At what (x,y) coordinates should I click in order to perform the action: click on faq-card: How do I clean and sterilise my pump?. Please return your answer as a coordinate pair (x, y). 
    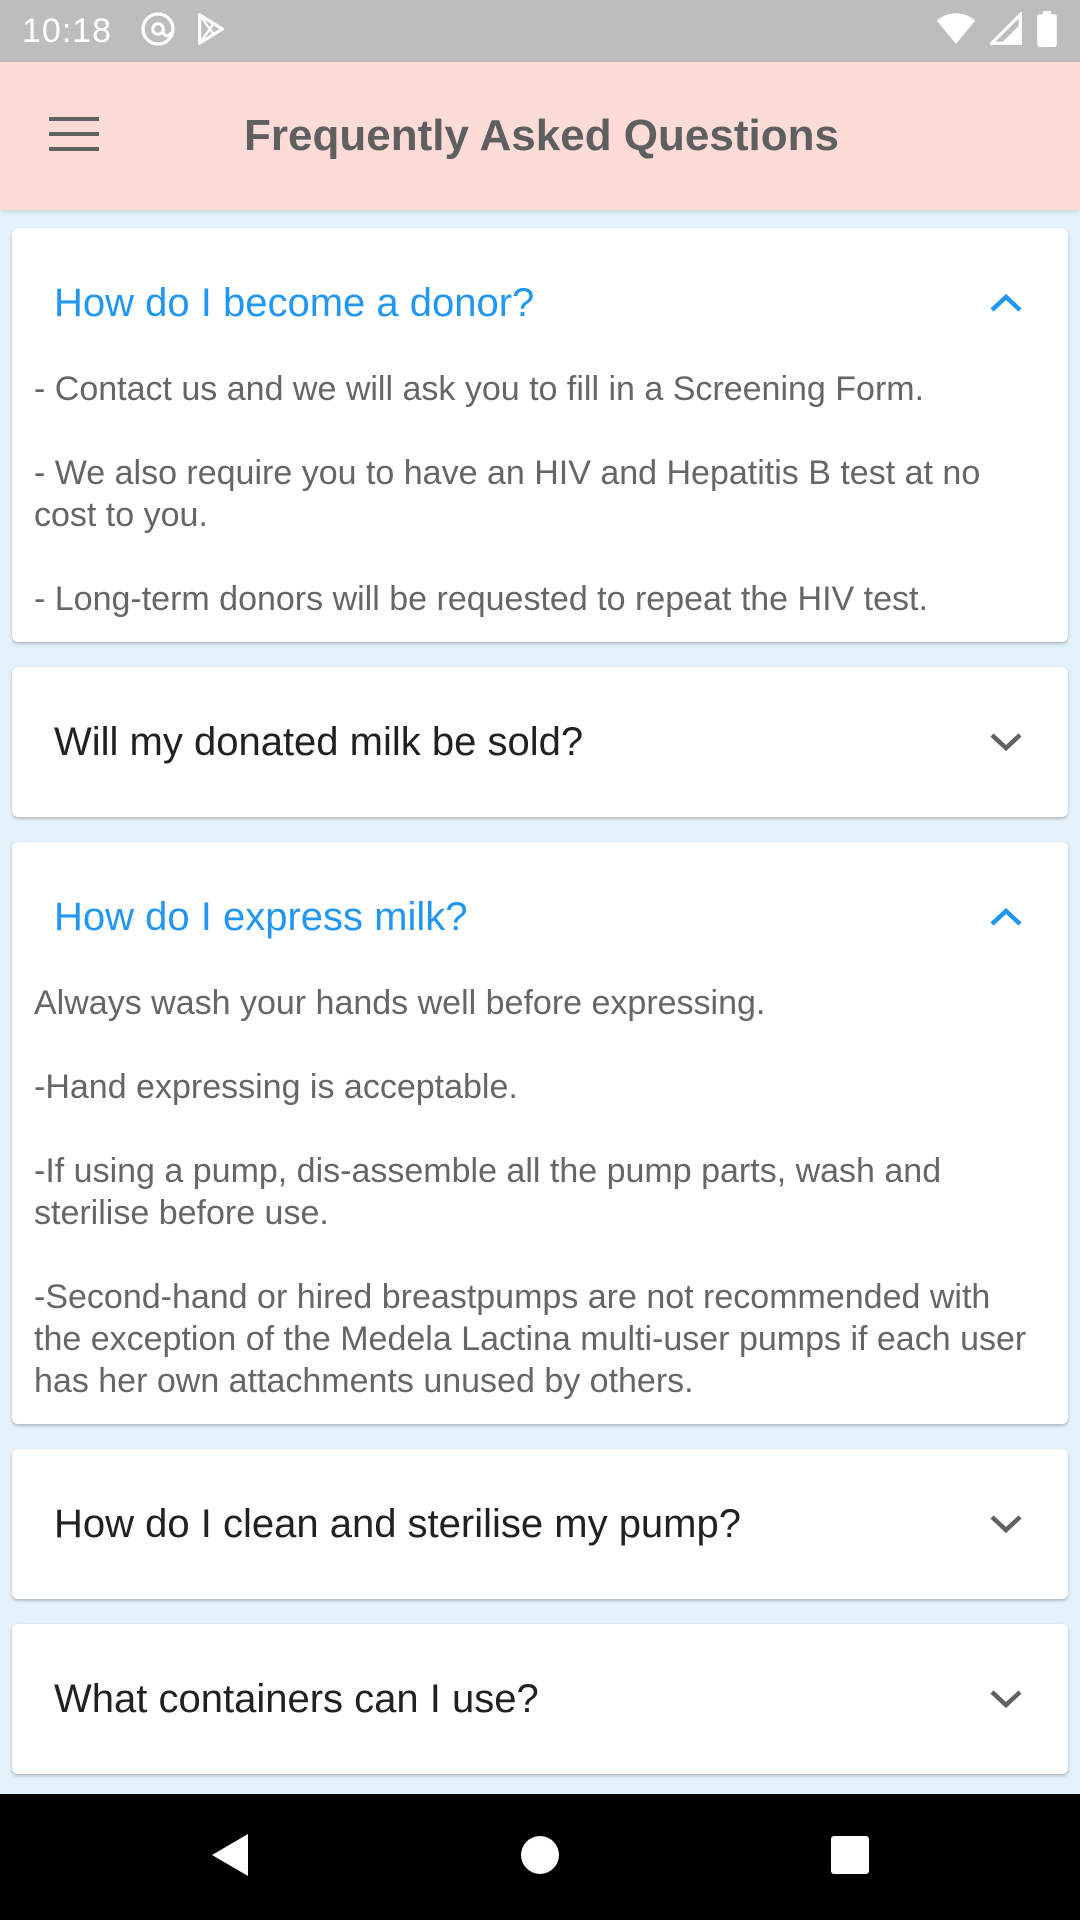
    Looking at the image, I should click on (540, 1524).